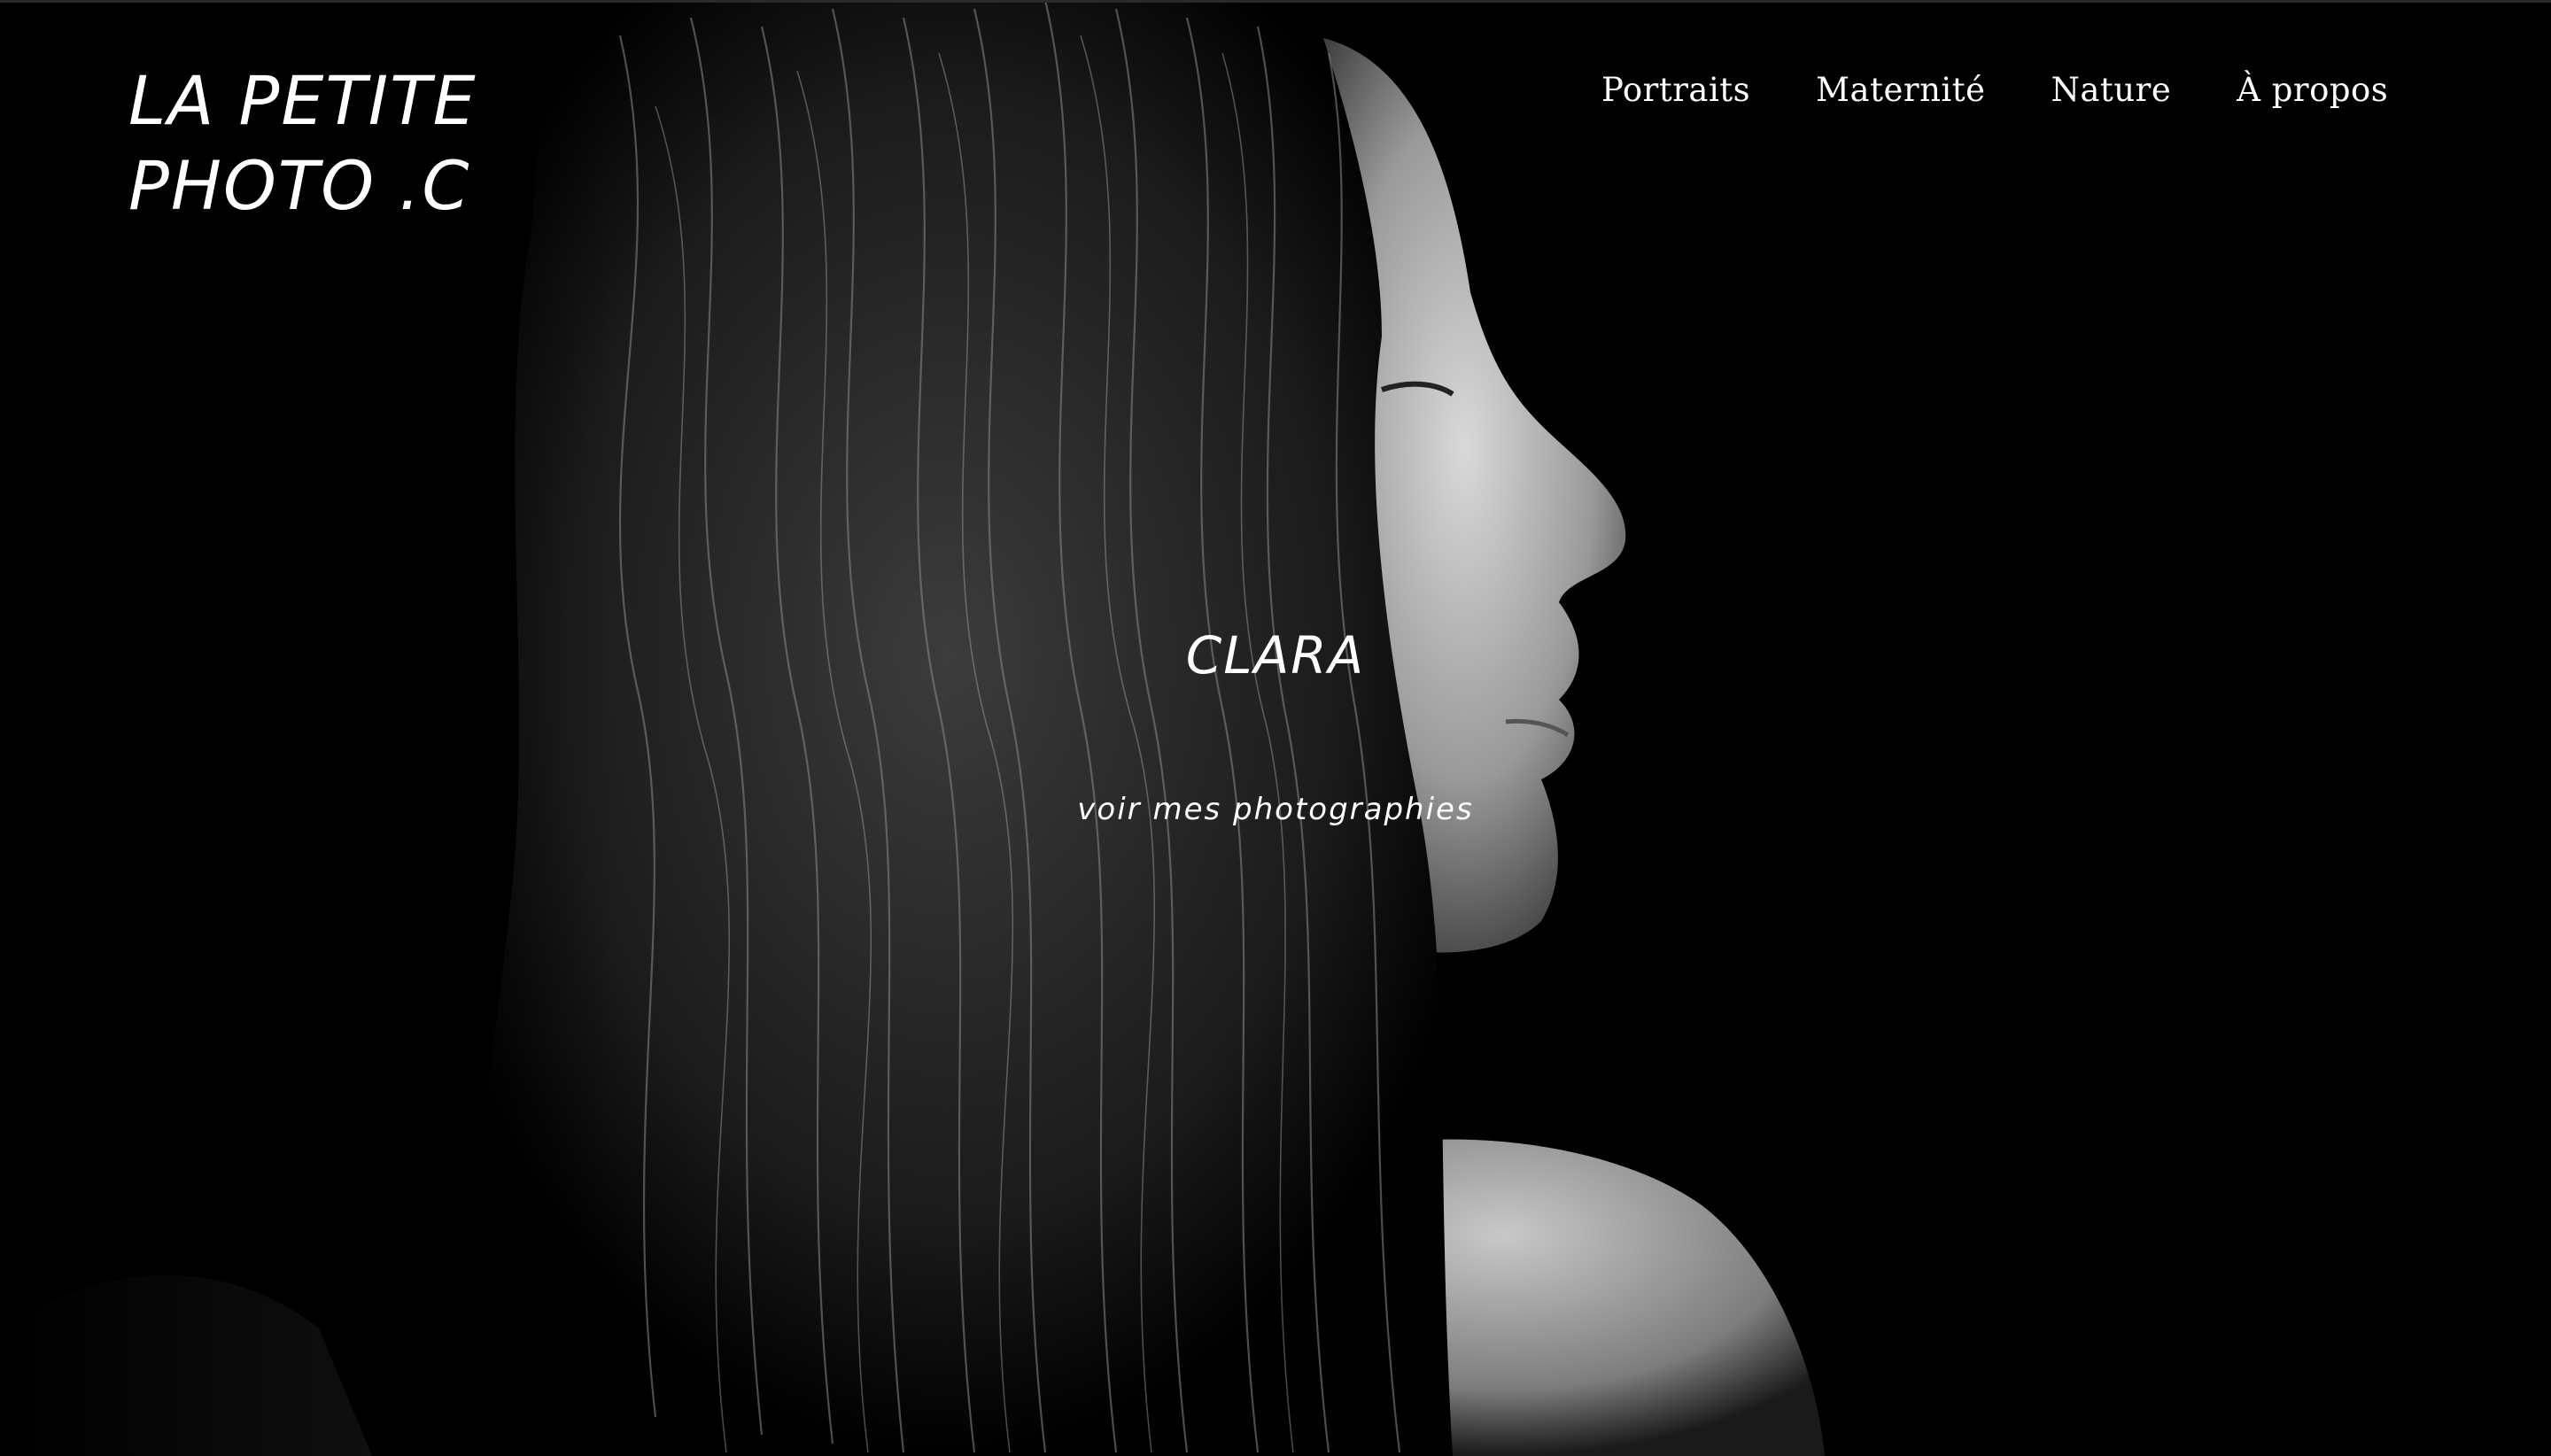  What do you see at coordinates (358, 143) in the screenshot?
I see `site-logo: LA PETITE PHOTO .C` at bounding box center [358, 143].